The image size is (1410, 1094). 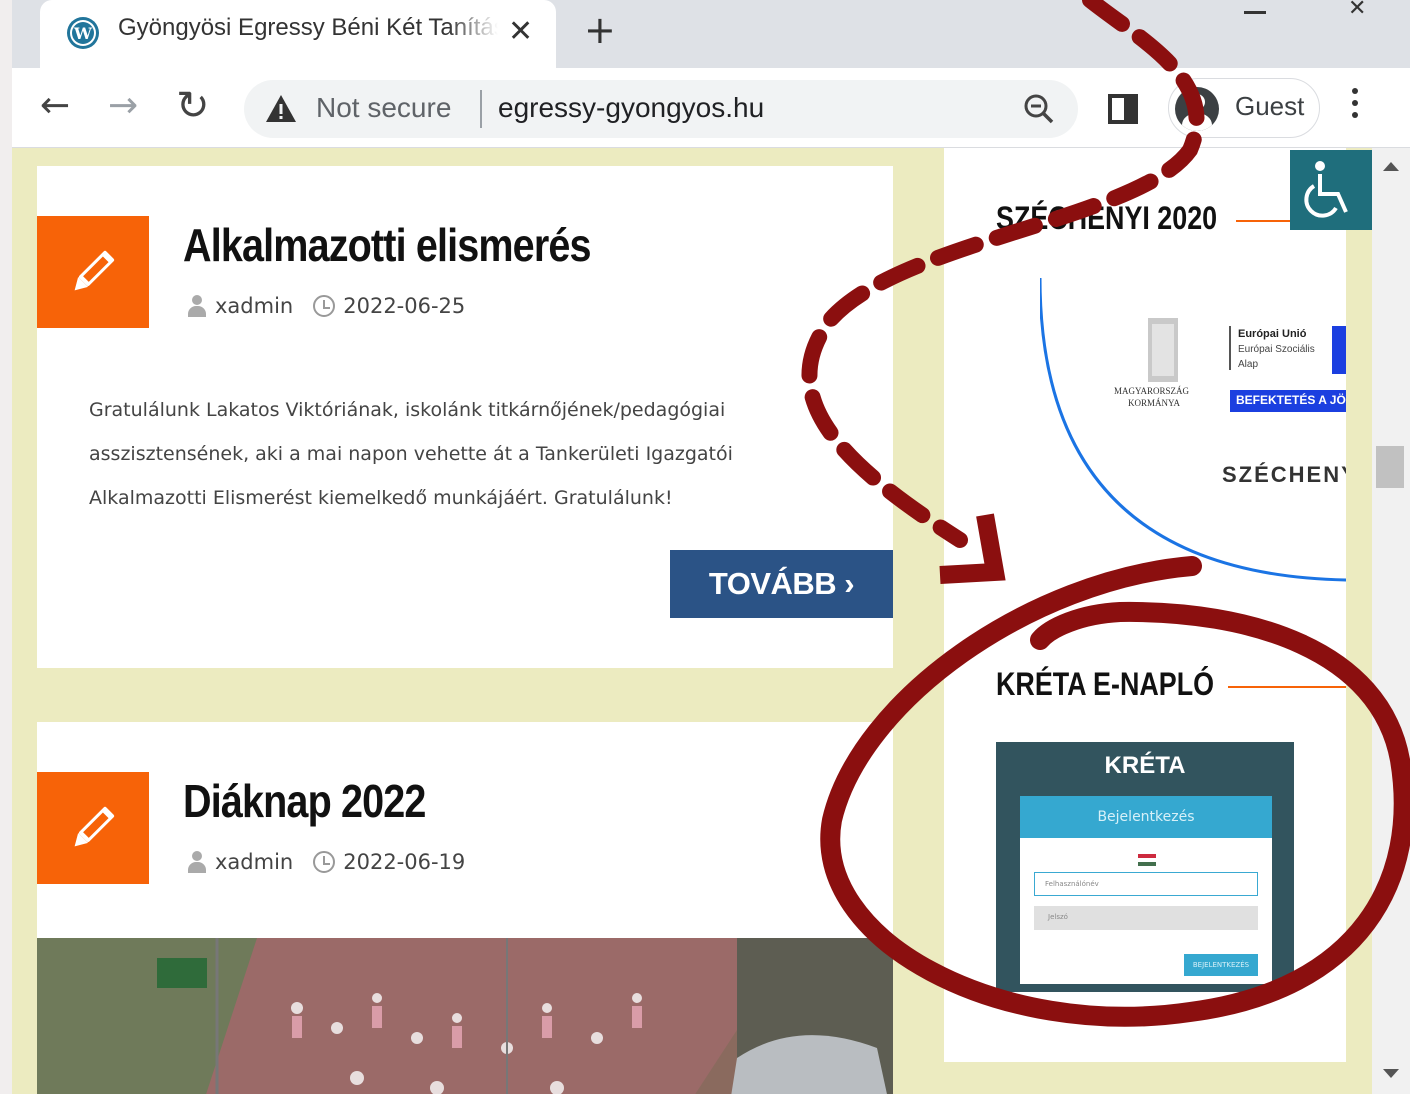 I want to click on scroll-down-icon, so click(x=1391, y=1073).